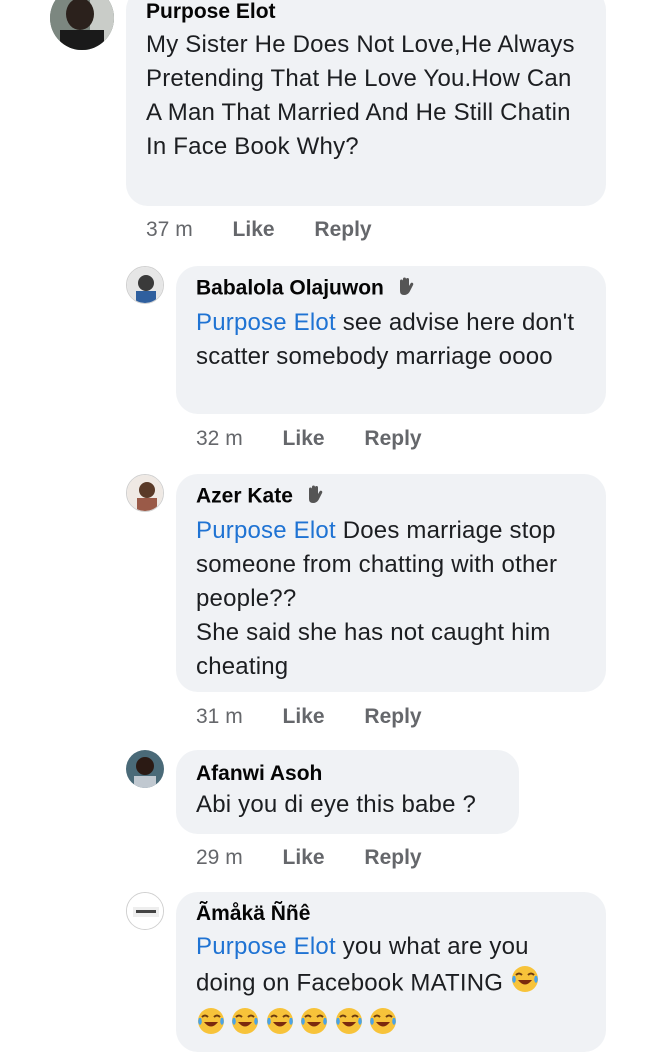 Image resolution: width=654 pixels, height=1052 pixels. What do you see at coordinates (326, 858) in the screenshot?
I see `reply-actions: 29 m Like Reply` at bounding box center [326, 858].